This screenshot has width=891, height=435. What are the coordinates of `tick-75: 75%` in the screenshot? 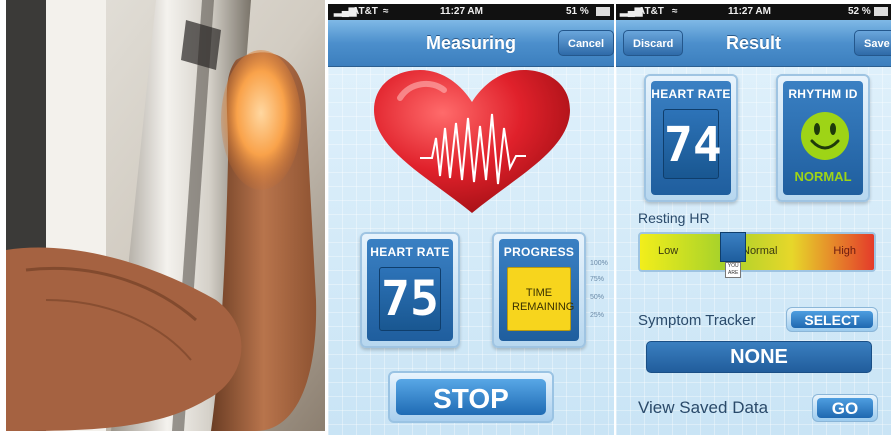 It's located at (597, 279).